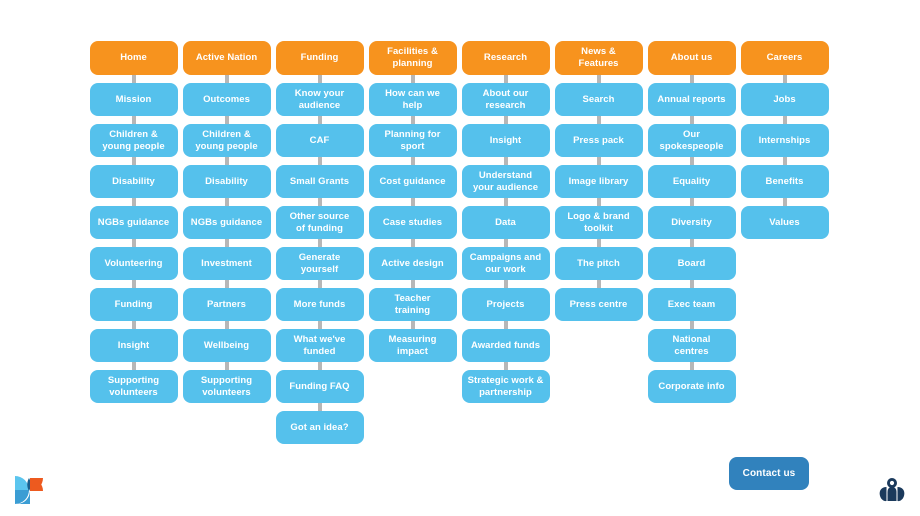 The width and height of the screenshot is (920, 516). I want to click on sitemap-child-node: Awarded funds, so click(505, 345).